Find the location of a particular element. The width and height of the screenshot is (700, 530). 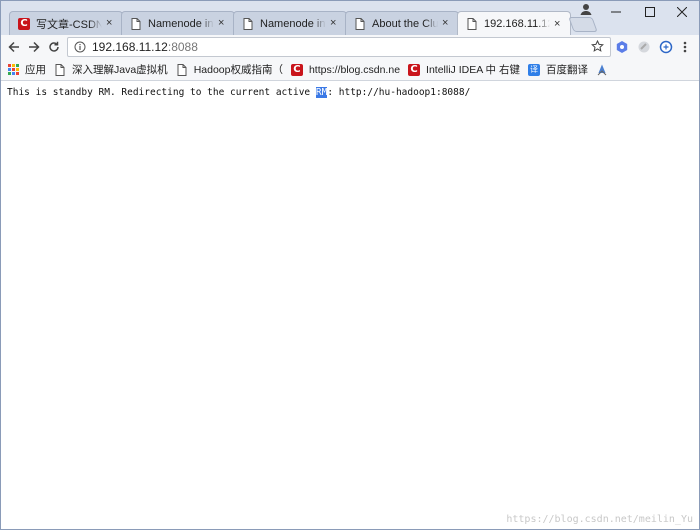

tab-namenode-1: Namenode information × is located at coordinates (178, 23).